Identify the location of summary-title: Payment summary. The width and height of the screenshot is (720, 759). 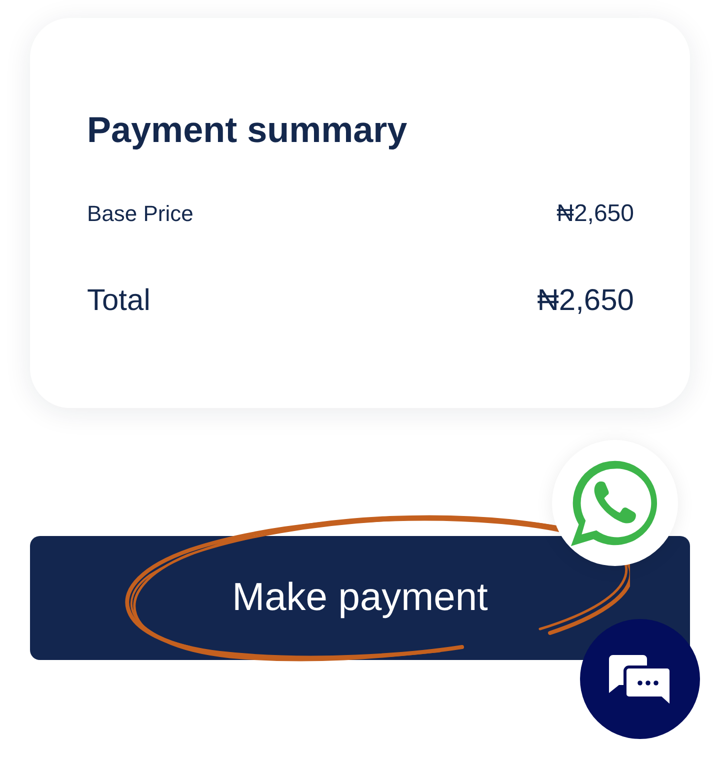
(247, 129).